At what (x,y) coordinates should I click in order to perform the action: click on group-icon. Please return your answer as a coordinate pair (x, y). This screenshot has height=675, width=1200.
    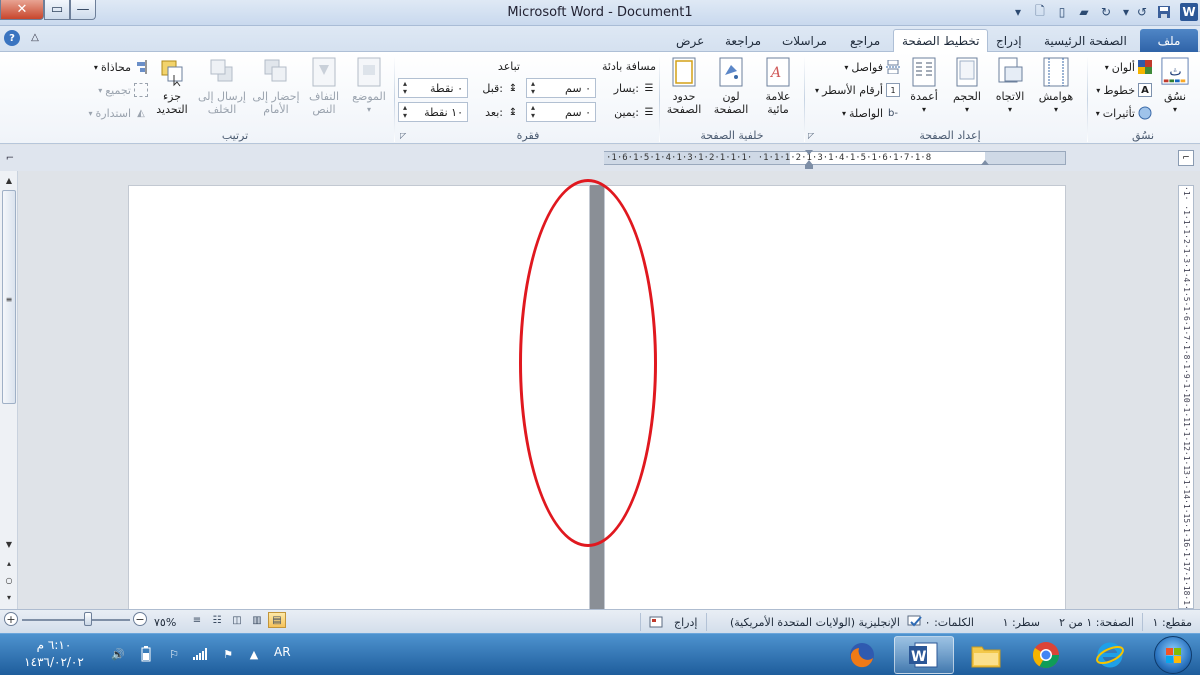
    Looking at the image, I should click on (141, 90).